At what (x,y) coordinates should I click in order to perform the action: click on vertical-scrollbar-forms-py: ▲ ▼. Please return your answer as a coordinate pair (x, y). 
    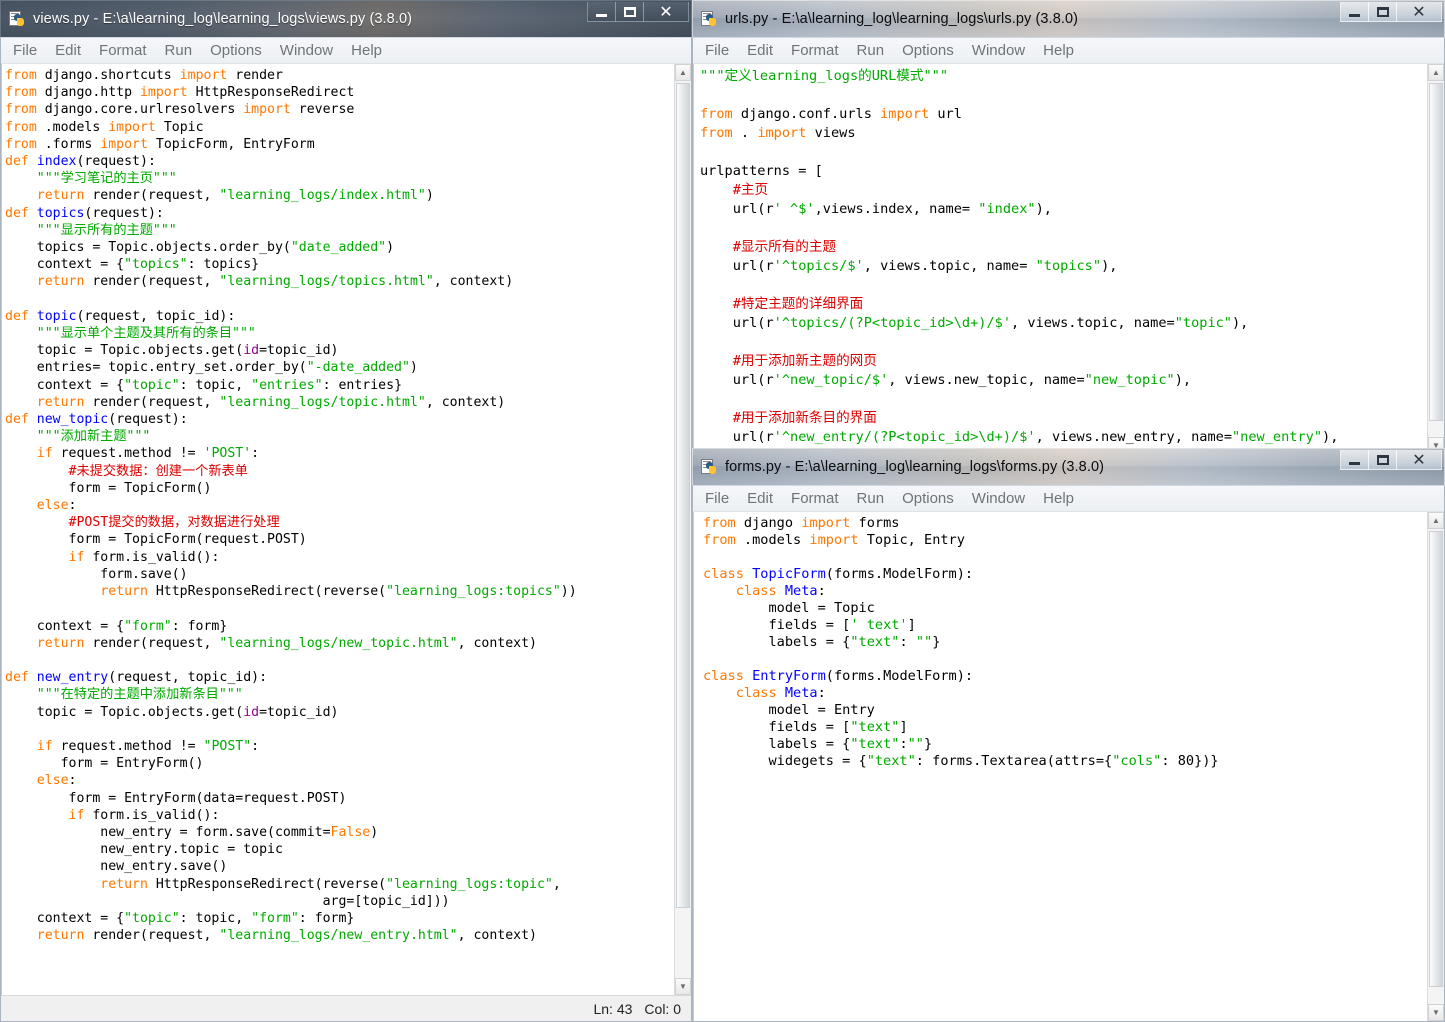
    Looking at the image, I should click on (1435, 766).